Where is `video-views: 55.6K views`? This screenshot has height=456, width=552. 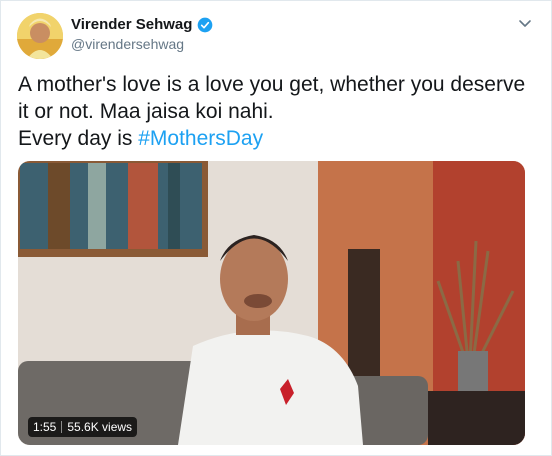
video-views: 55.6K views is located at coordinates (100, 427).